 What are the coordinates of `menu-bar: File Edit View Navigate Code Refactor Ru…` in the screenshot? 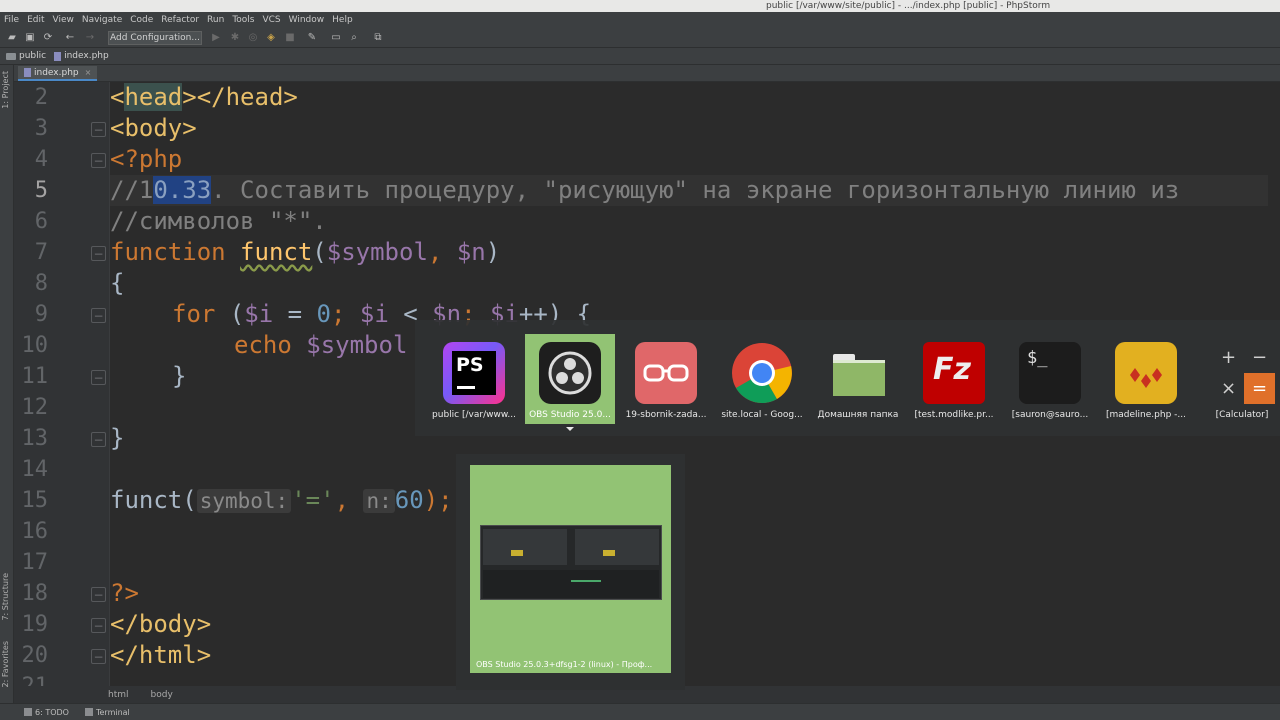 It's located at (640, 20).